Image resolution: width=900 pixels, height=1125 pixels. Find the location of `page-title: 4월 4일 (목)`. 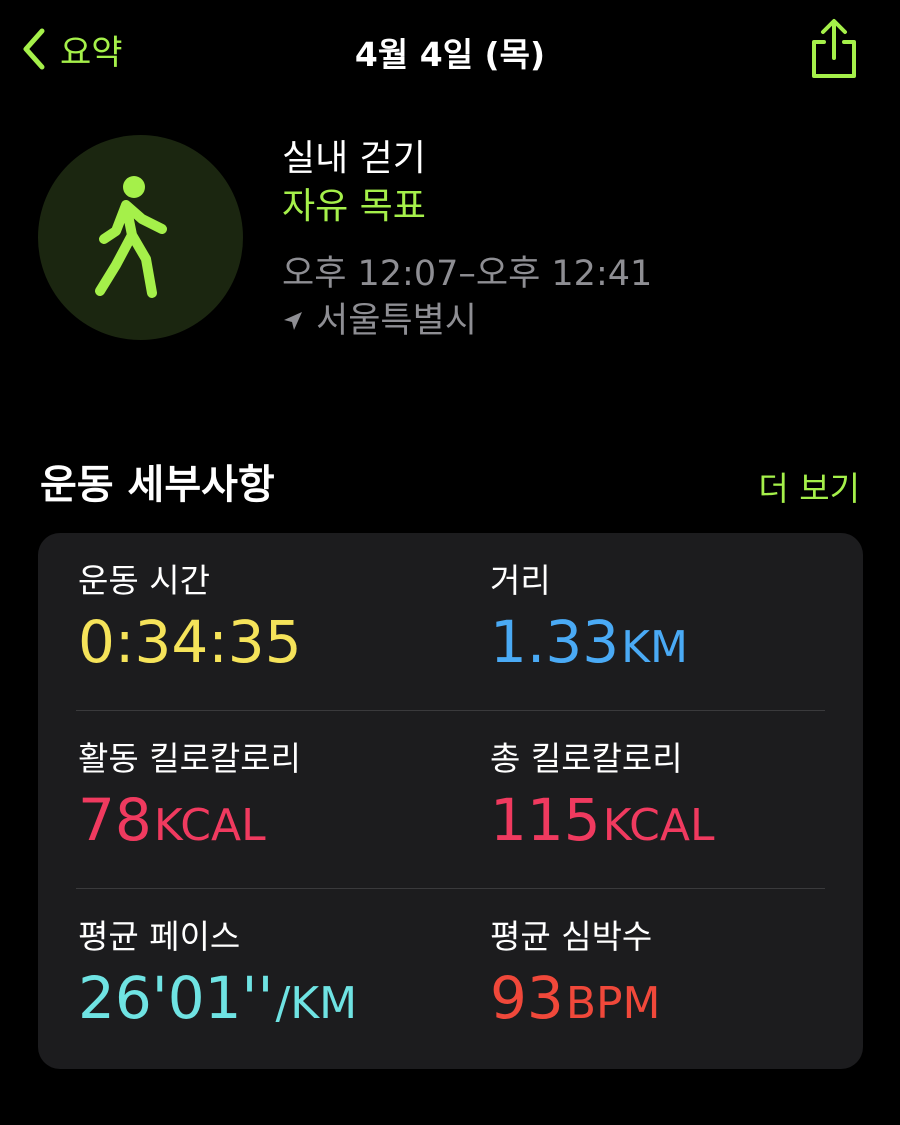

page-title: 4월 4일 (목) is located at coordinates (450, 54).